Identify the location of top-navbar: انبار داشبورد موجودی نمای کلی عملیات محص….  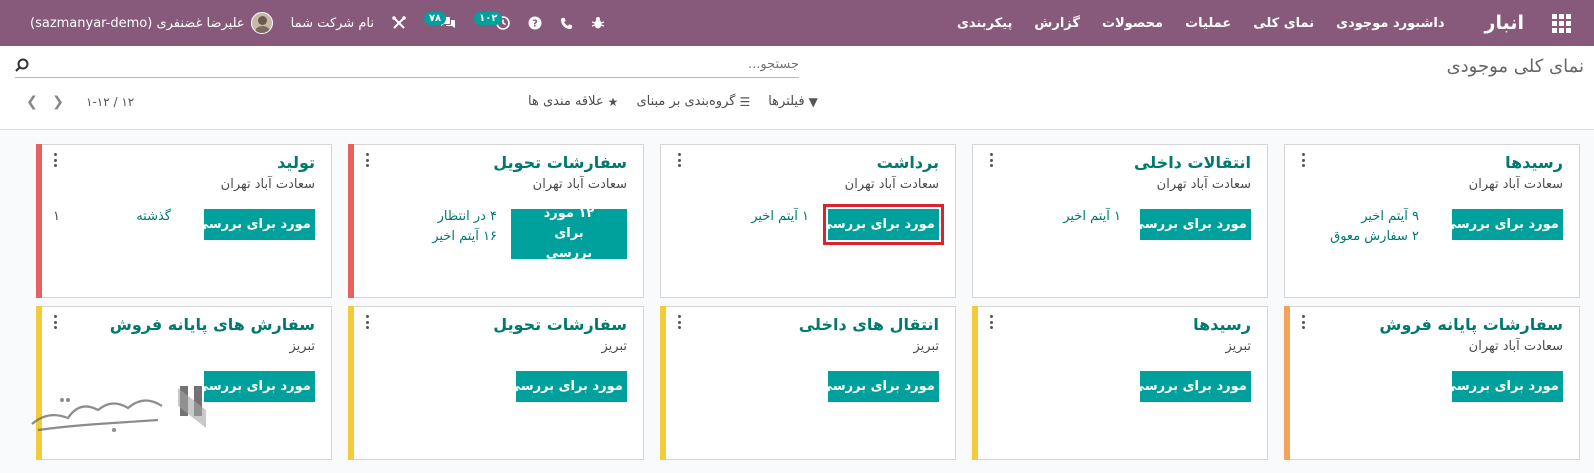
(797, 23).